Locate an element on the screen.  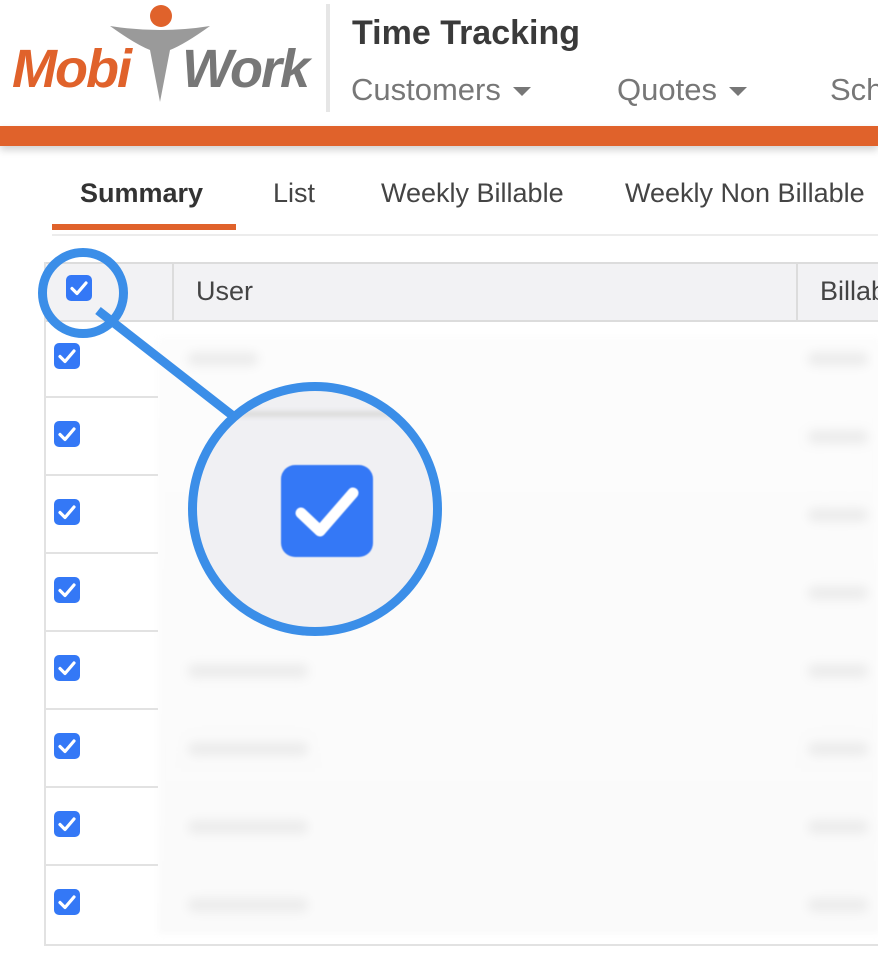
header-divider is located at coordinates (328, 58).